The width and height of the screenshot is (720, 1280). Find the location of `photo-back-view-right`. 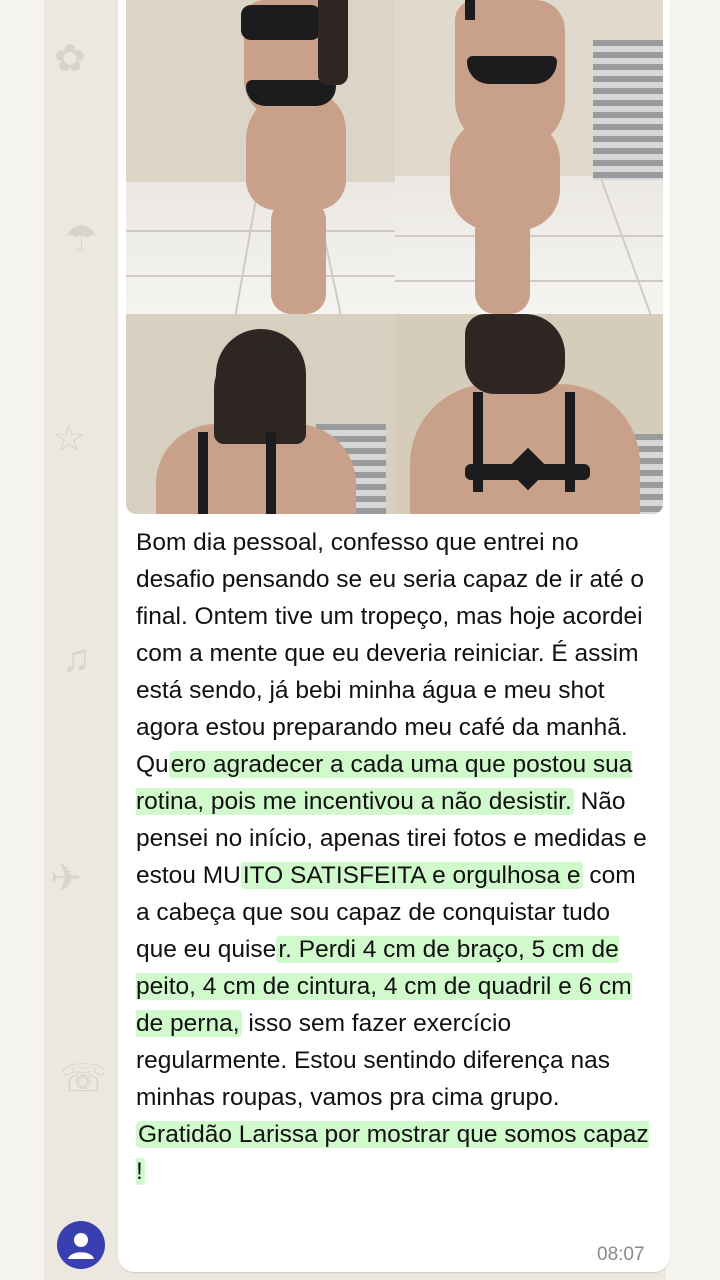

photo-back-view-right is located at coordinates (529, 414).